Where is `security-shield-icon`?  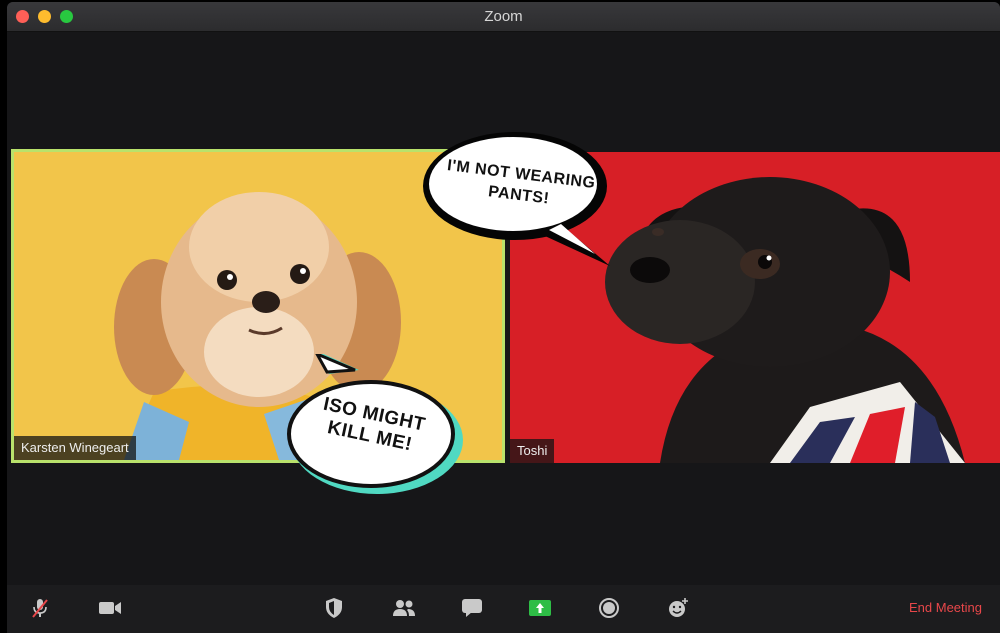 security-shield-icon is located at coordinates (334, 608).